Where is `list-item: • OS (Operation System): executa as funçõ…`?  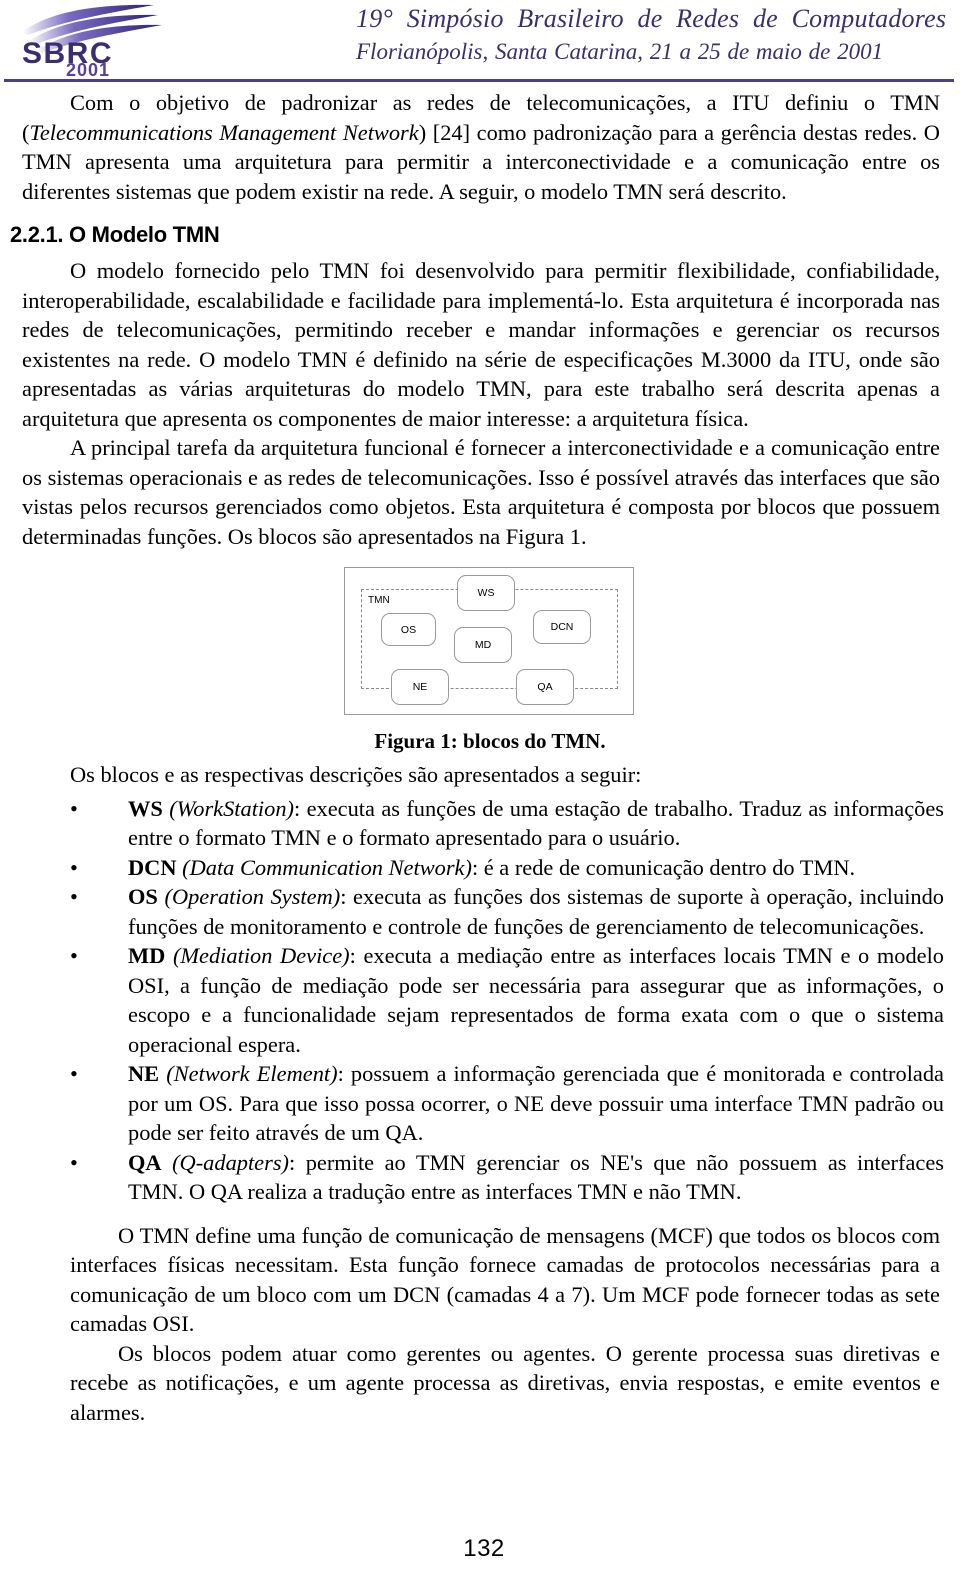 list-item: • OS (Operation System): executa as funçõ… is located at coordinates (480, 911).